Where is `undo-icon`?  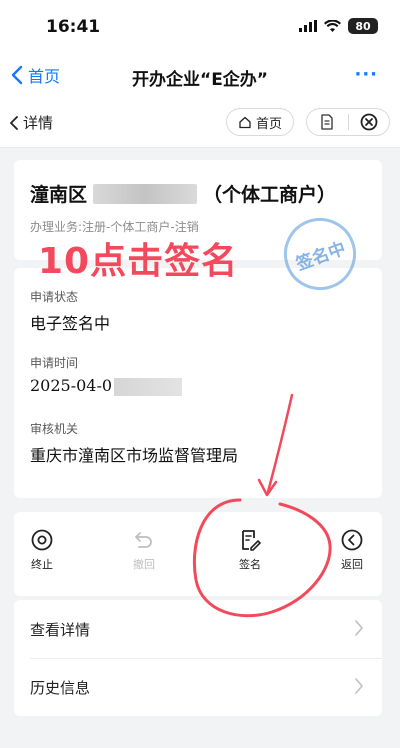 undo-icon is located at coordinates (144, 540).